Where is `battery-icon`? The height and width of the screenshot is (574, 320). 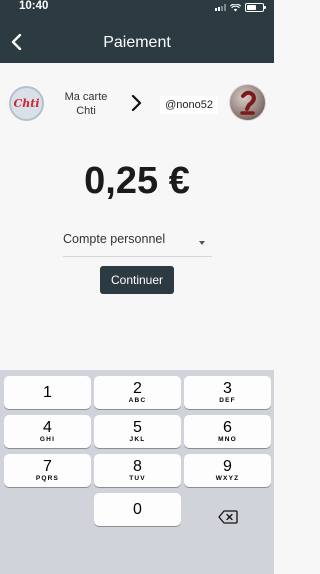
battery-icon is located at coordinates (255, 7).